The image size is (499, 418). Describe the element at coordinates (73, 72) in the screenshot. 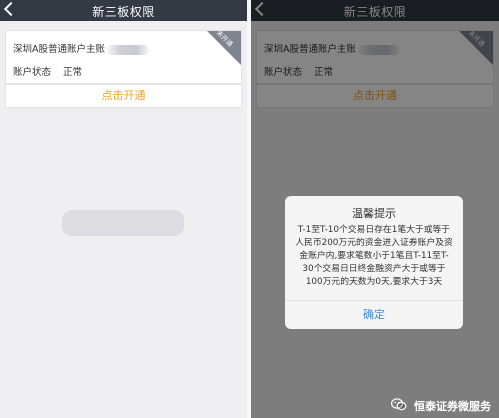

I see `status-value: 正常` at that location.